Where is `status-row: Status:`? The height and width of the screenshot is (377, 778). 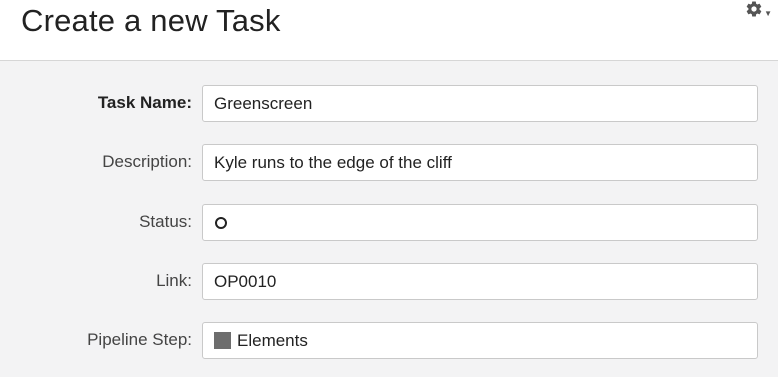
status-row: Status: is located at coordinates (389, 223).